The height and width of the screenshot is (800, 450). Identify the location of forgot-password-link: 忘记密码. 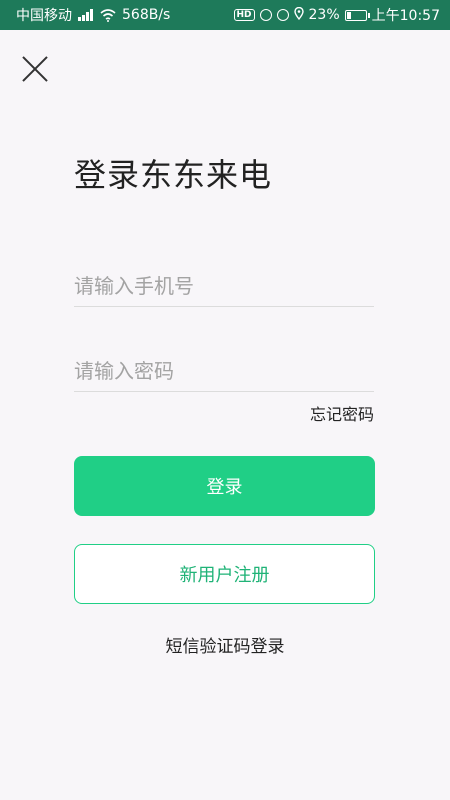
(342, 413).